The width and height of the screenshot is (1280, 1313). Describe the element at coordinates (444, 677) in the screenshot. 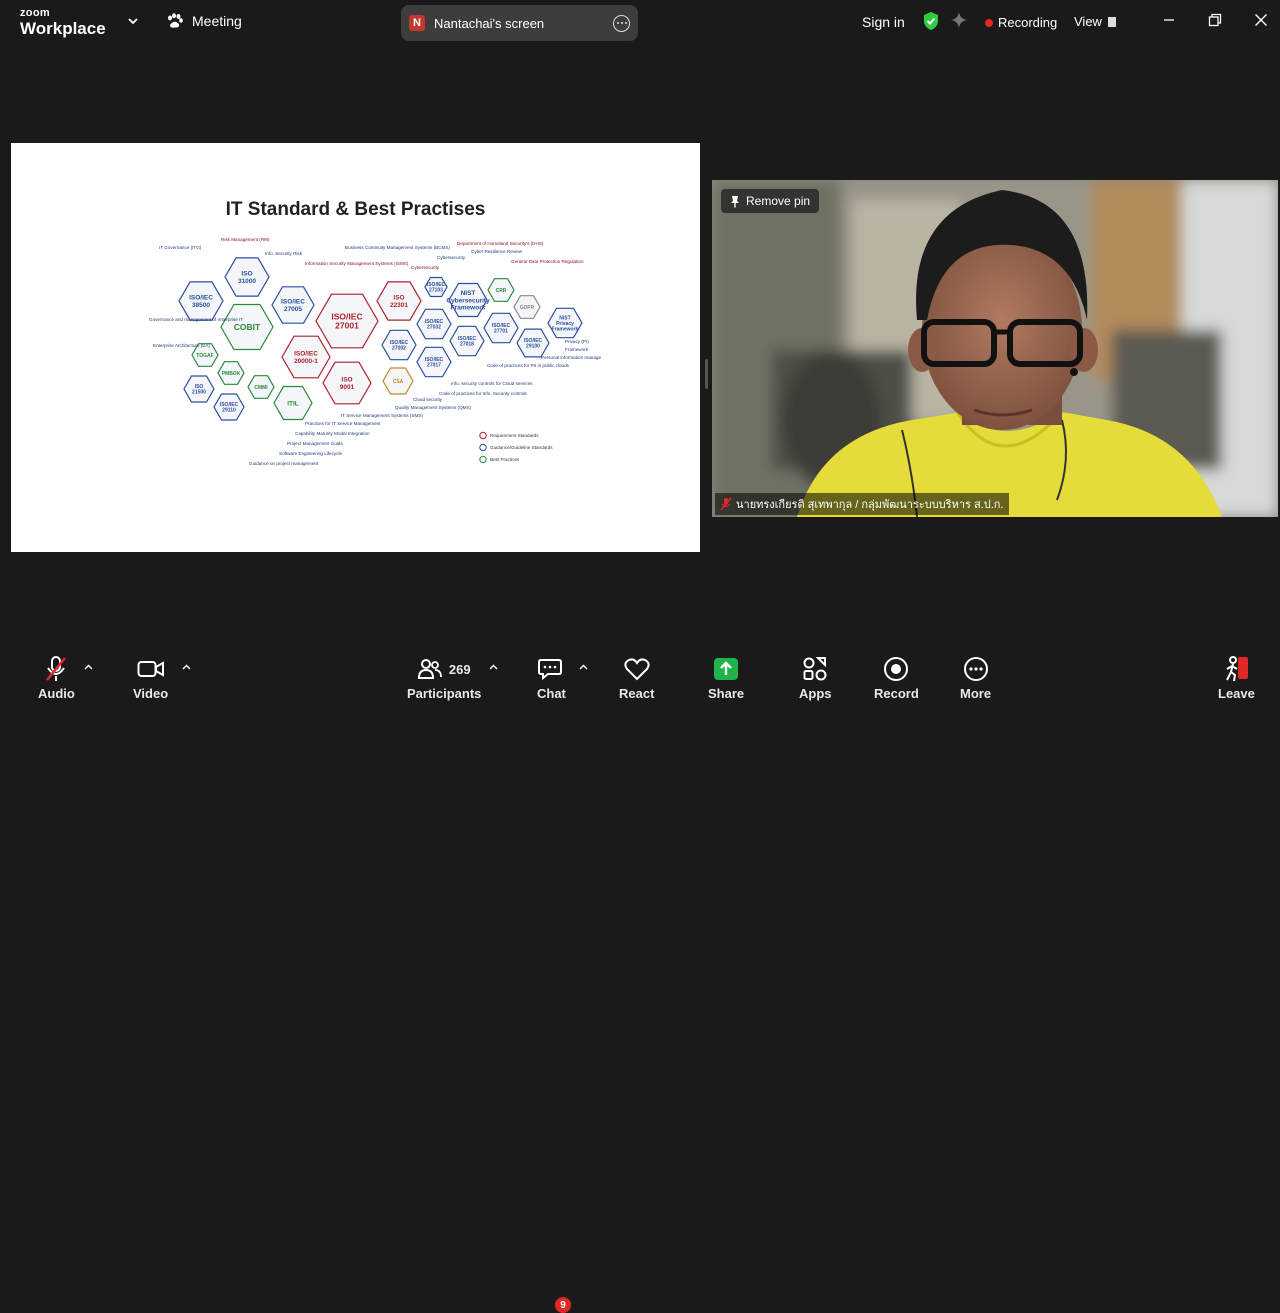

I see `participants-button: 269 Participants` at that location.